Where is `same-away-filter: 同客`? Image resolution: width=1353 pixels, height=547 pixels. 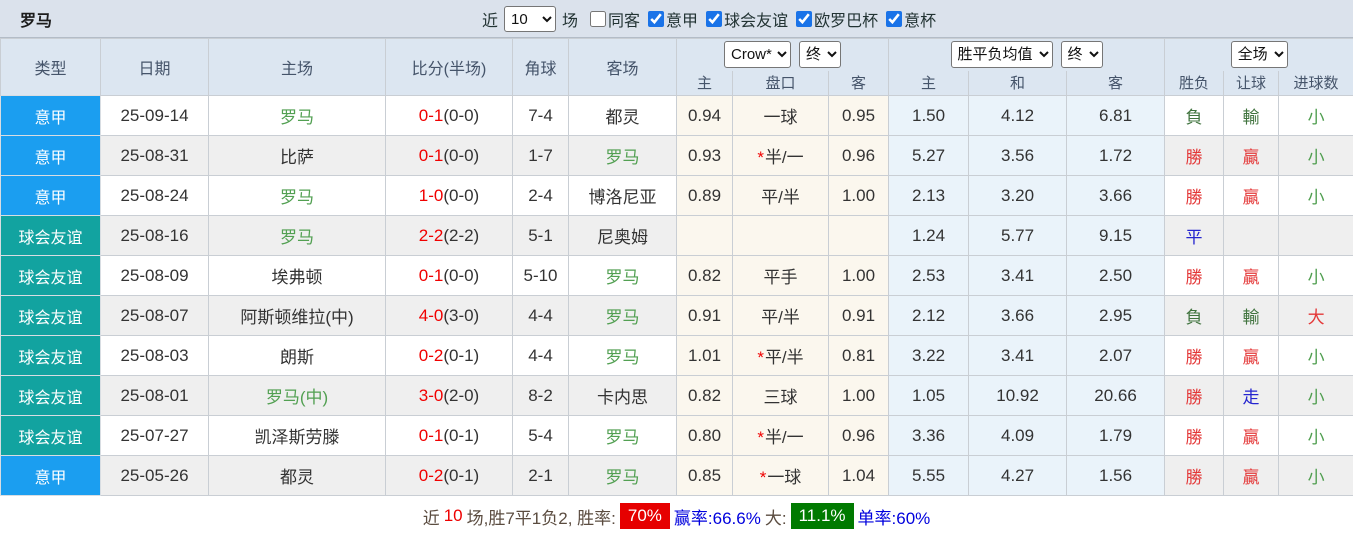
same-away-filter: 同客 is located at coordinates (611, 19).